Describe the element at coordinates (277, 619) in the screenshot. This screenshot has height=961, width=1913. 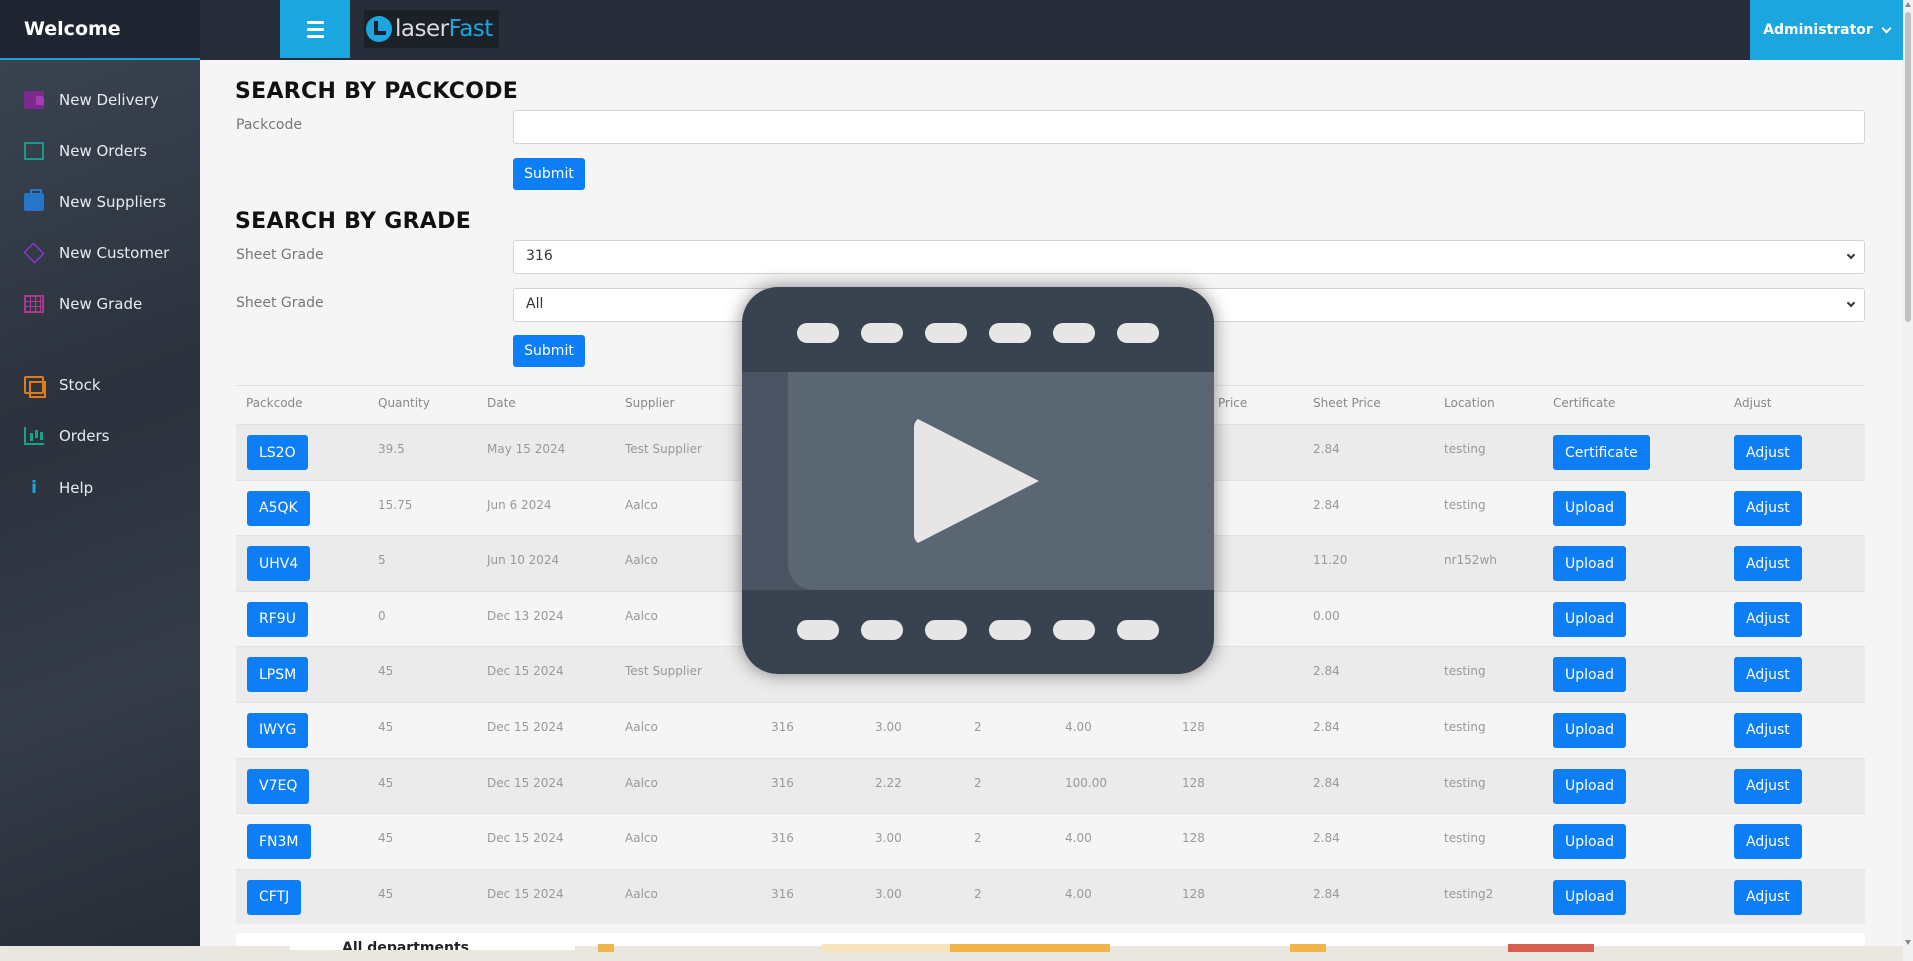
I see `packcode-button: RF9U` at that location.